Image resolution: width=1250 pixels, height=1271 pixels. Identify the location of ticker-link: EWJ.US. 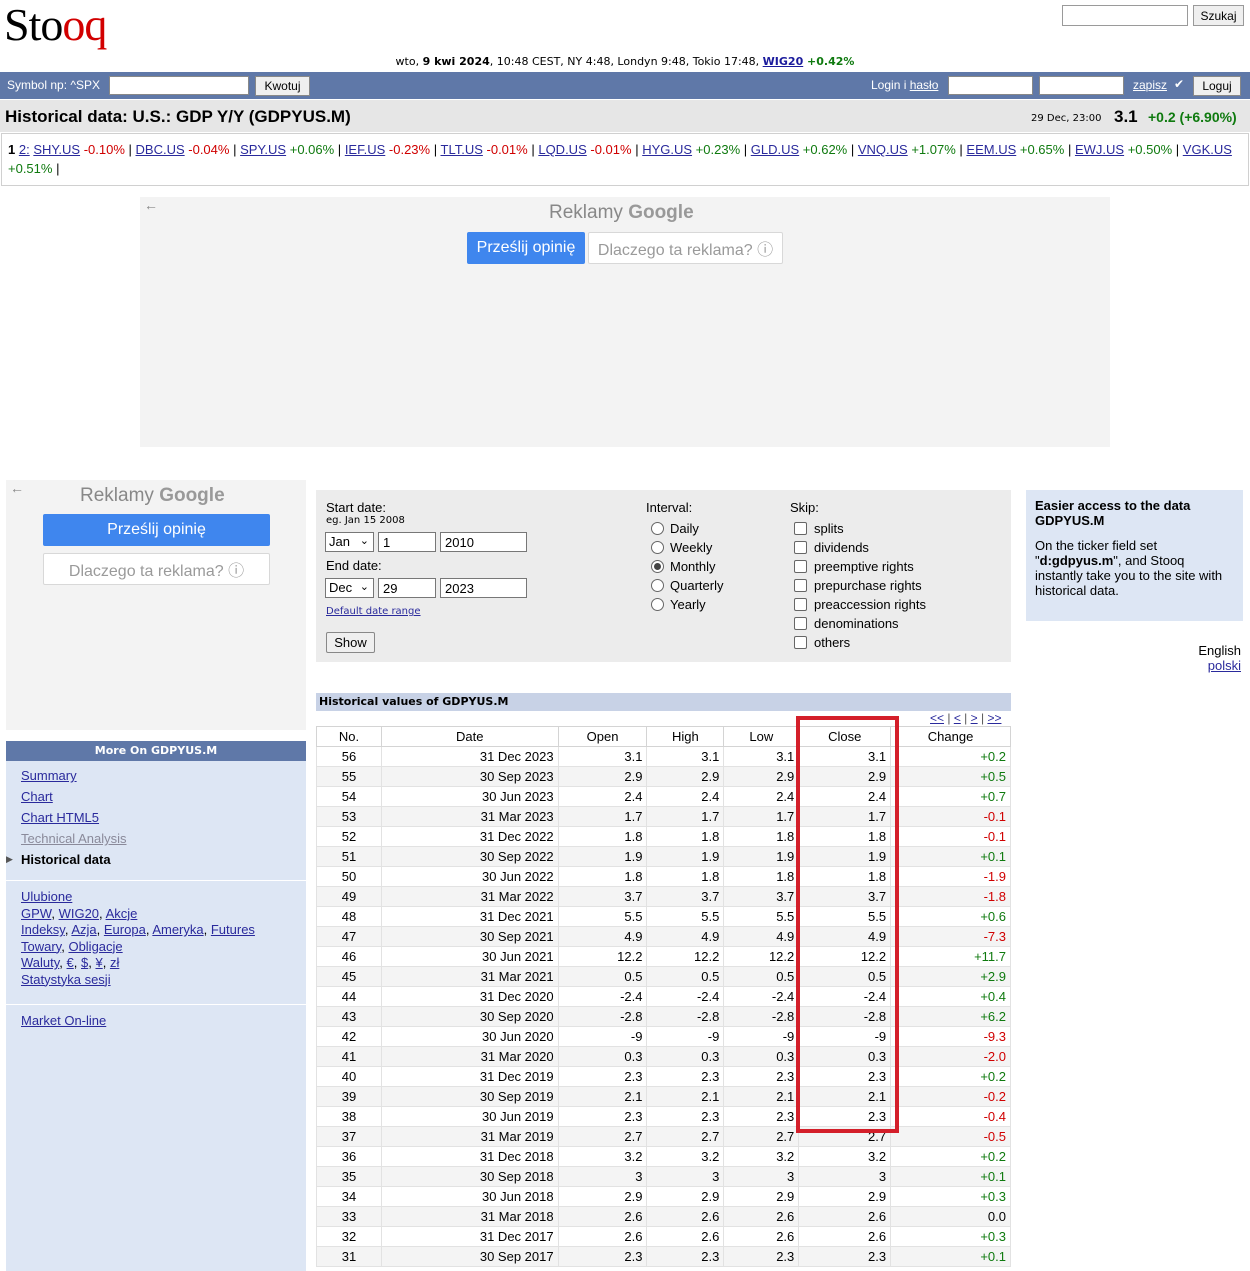
(1099, 149).